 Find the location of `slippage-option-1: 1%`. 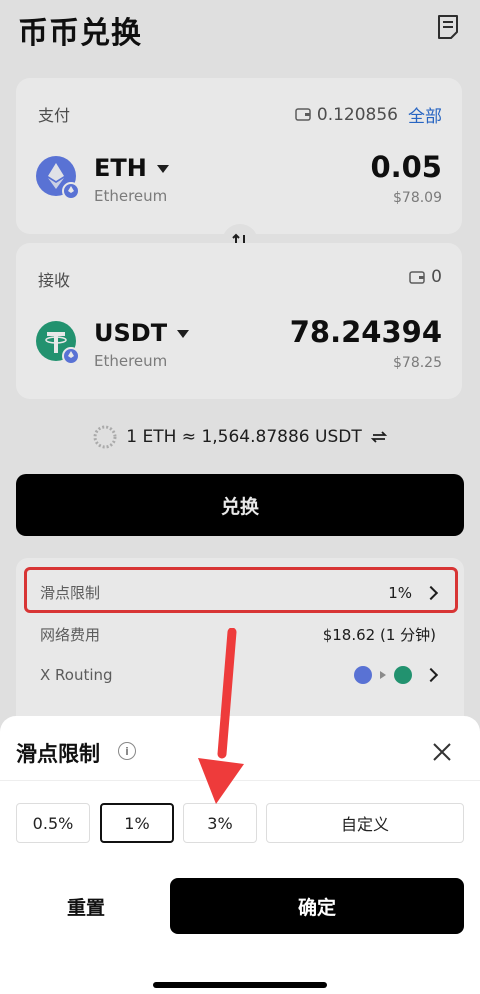

slippage-option-1: 1% is located at coordinates (137, 823).